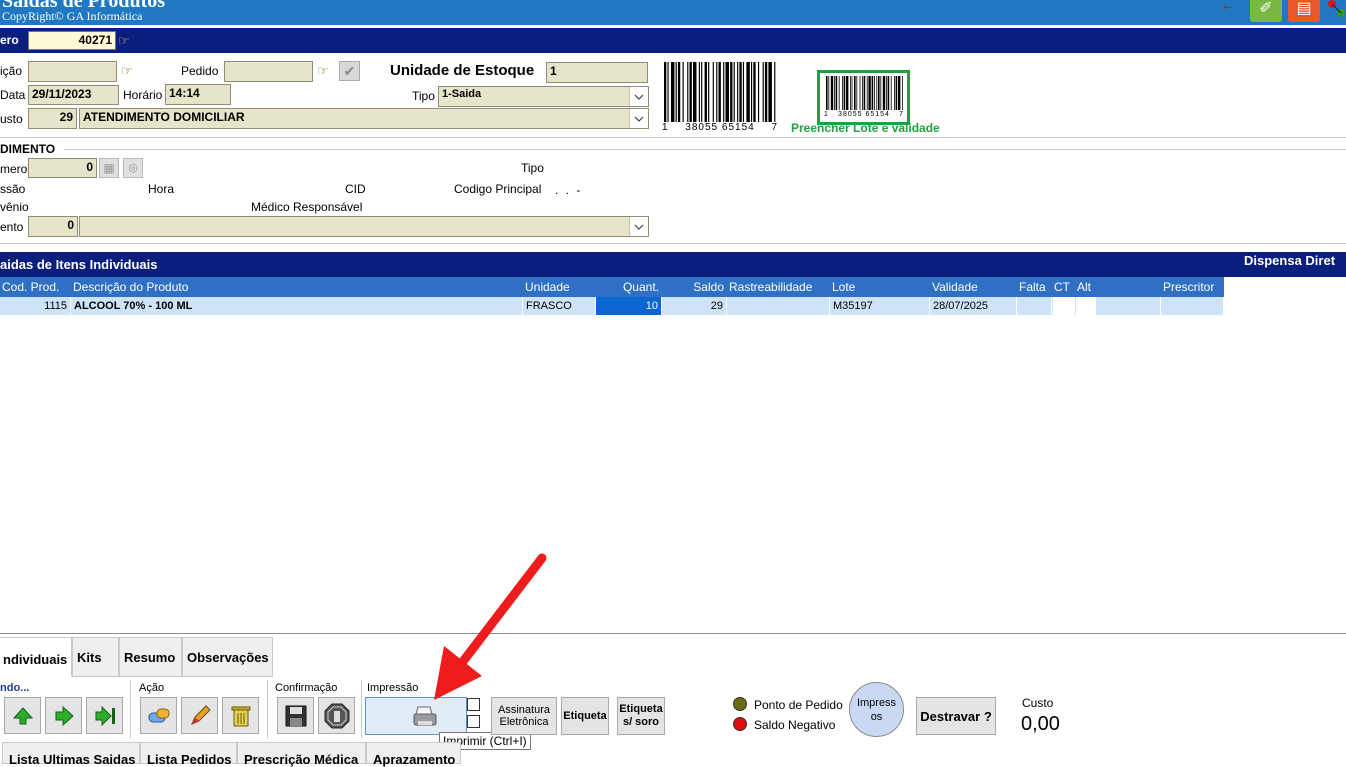 The image size is (1346, 767). What do you see at coordinates (1063, 287) in the screenshot?
I see `col-ct: CT` at bounding box center [1063, 287].